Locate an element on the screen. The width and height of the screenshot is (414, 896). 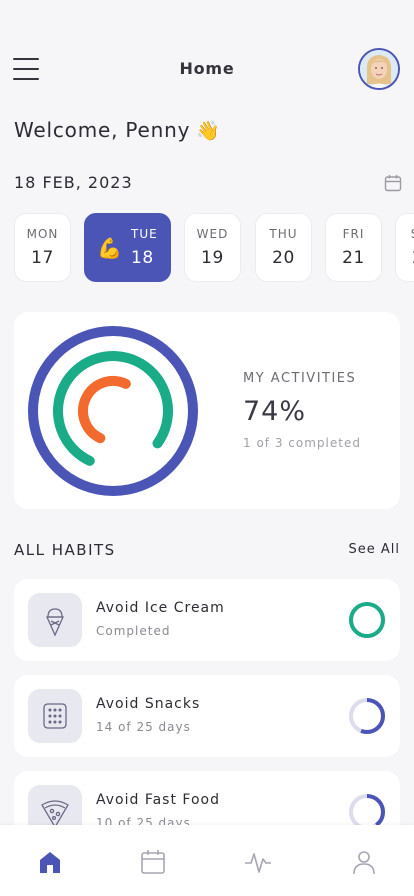
activity-label: MY ACTIVITIES is located at coordinates (300, 378).